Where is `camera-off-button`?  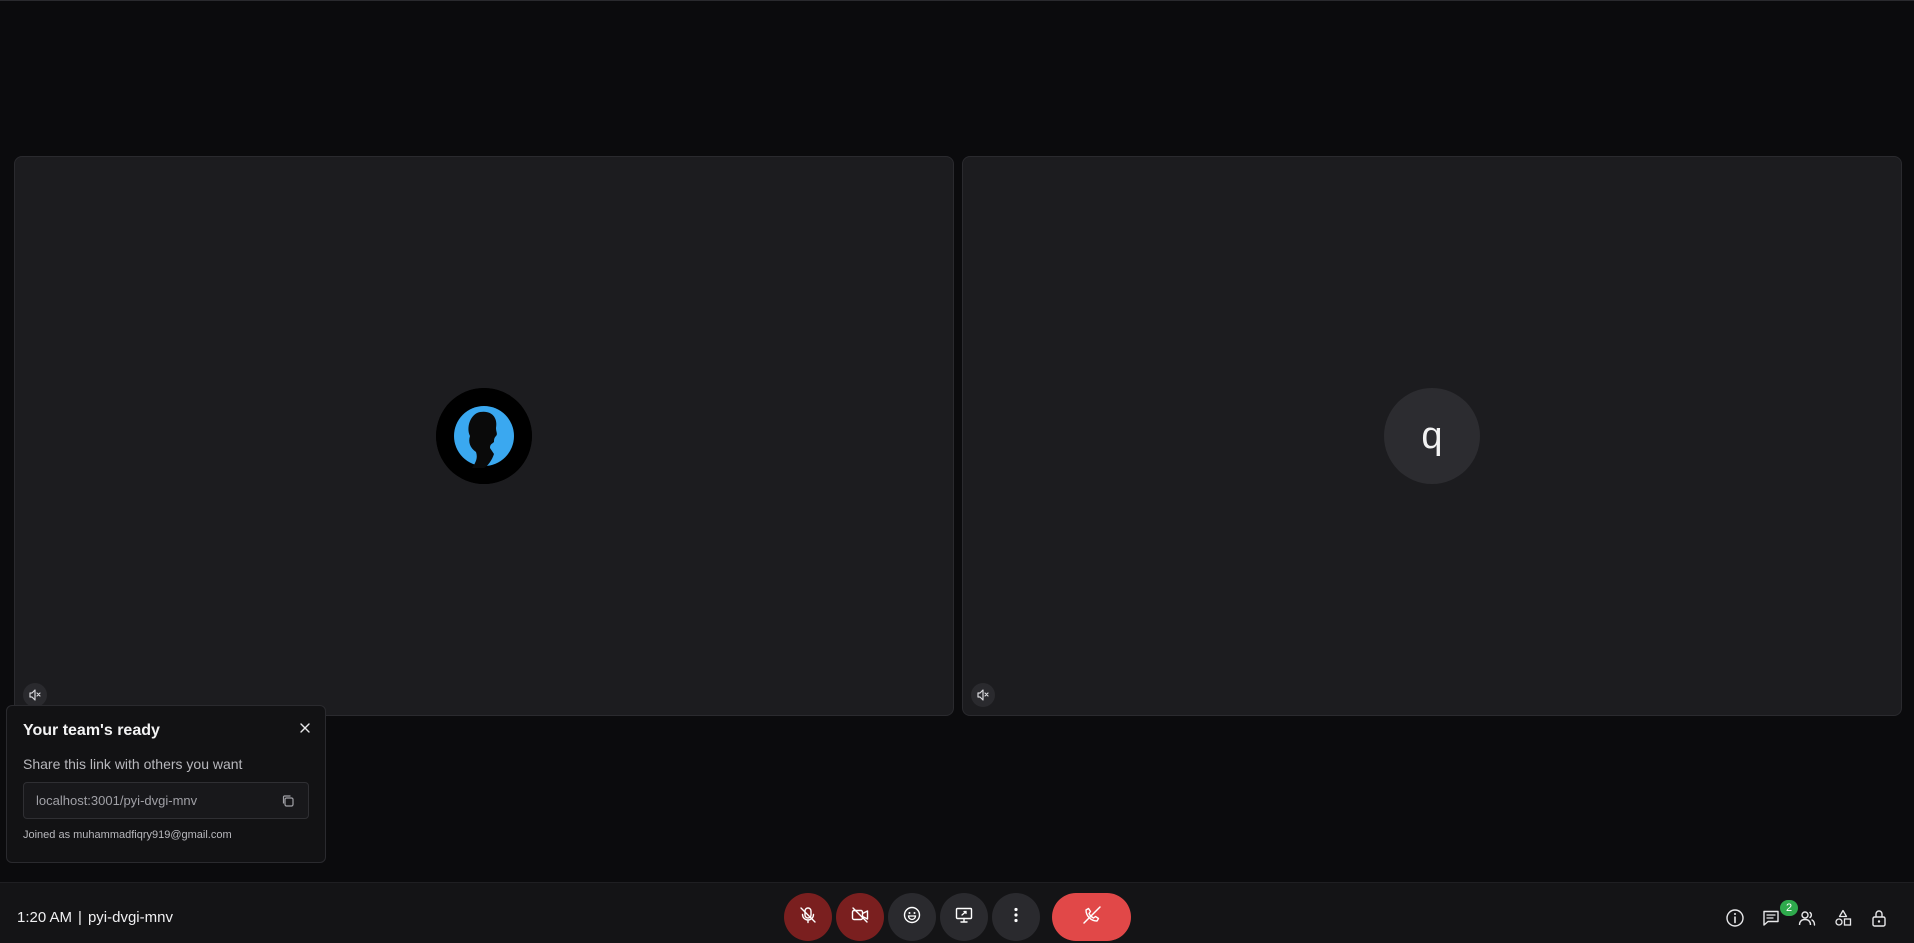 camera-off-button is located at coordinates (860, 917).